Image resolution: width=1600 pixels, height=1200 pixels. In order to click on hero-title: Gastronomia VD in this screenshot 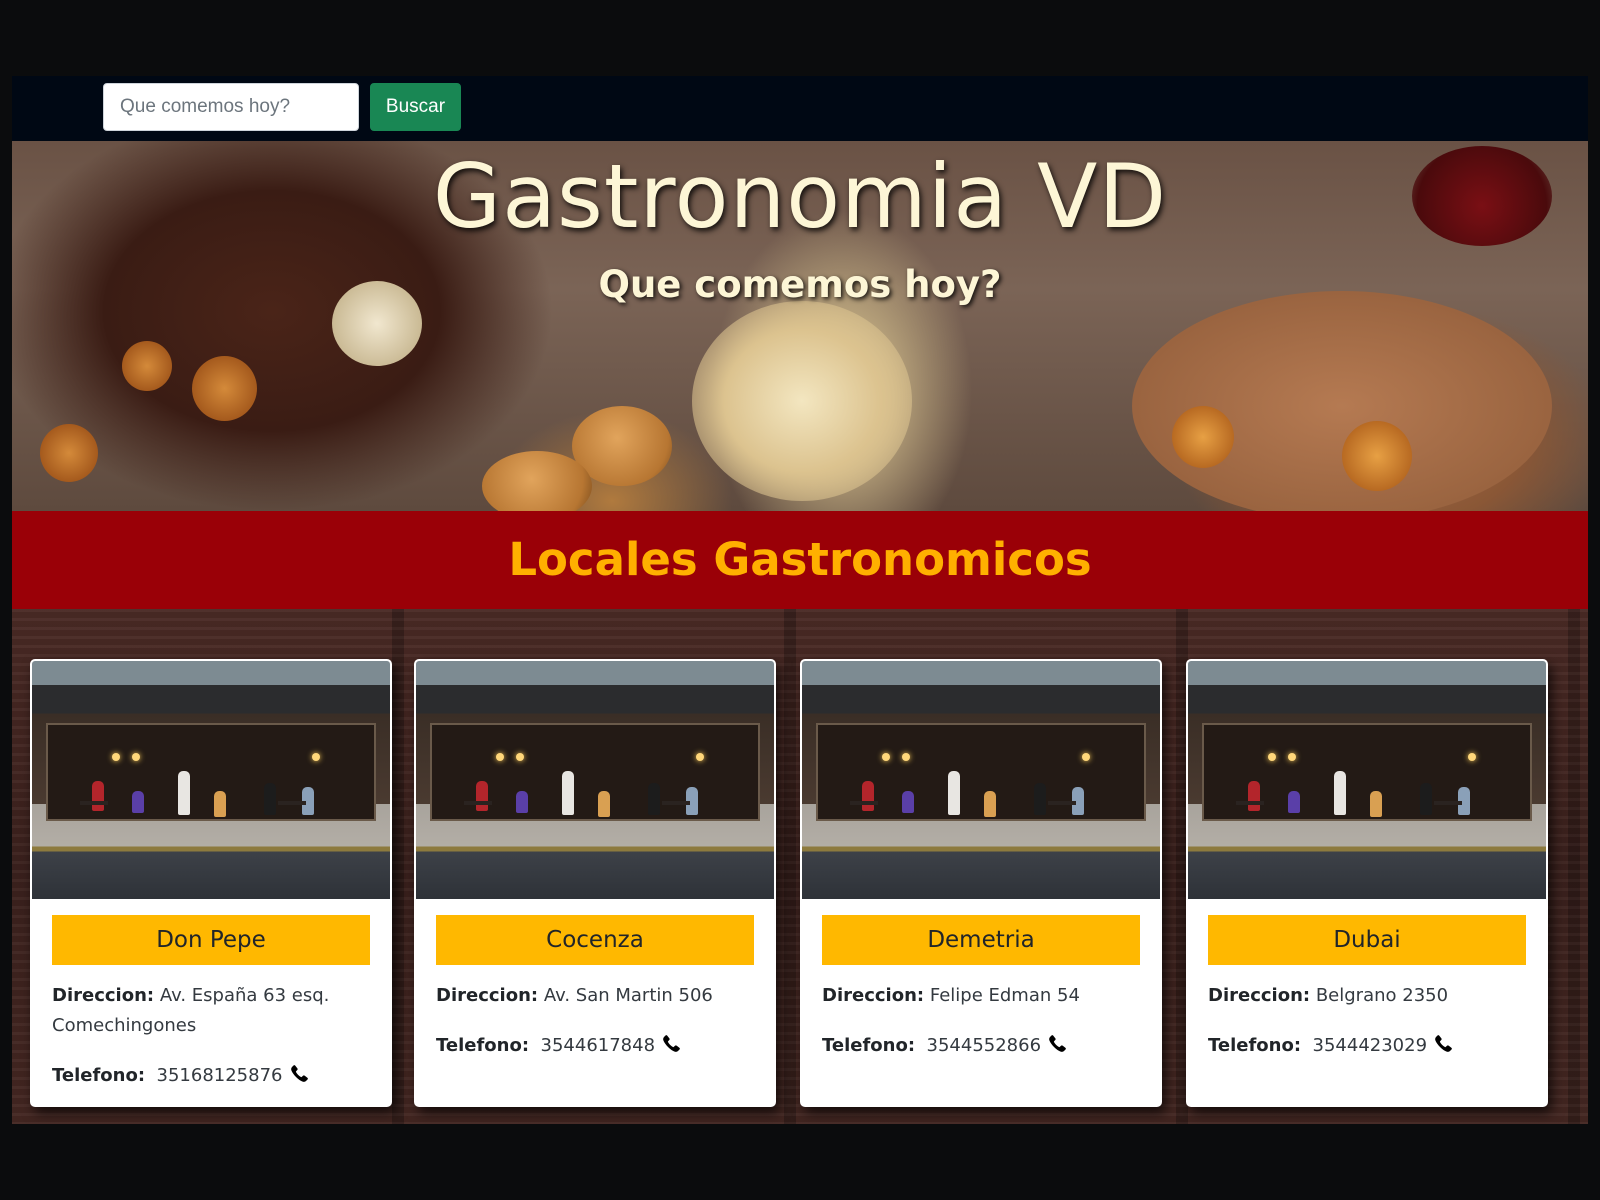, I will do `click(800, 196)`.